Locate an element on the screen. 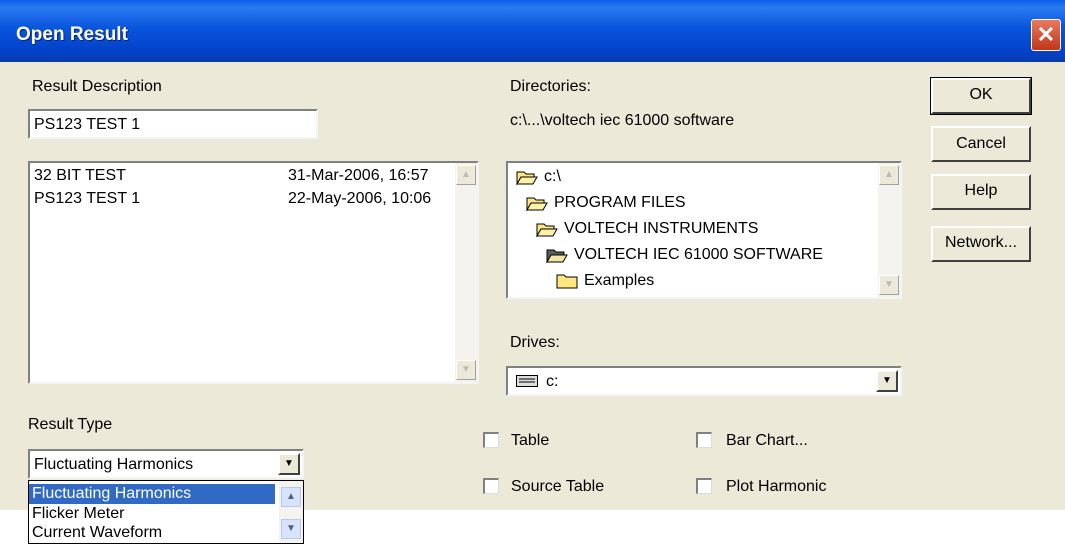 The image size is (1065, 544). current-directory-path: c:\...\voltech iec 61000 software is located at coordinates (622, 120).